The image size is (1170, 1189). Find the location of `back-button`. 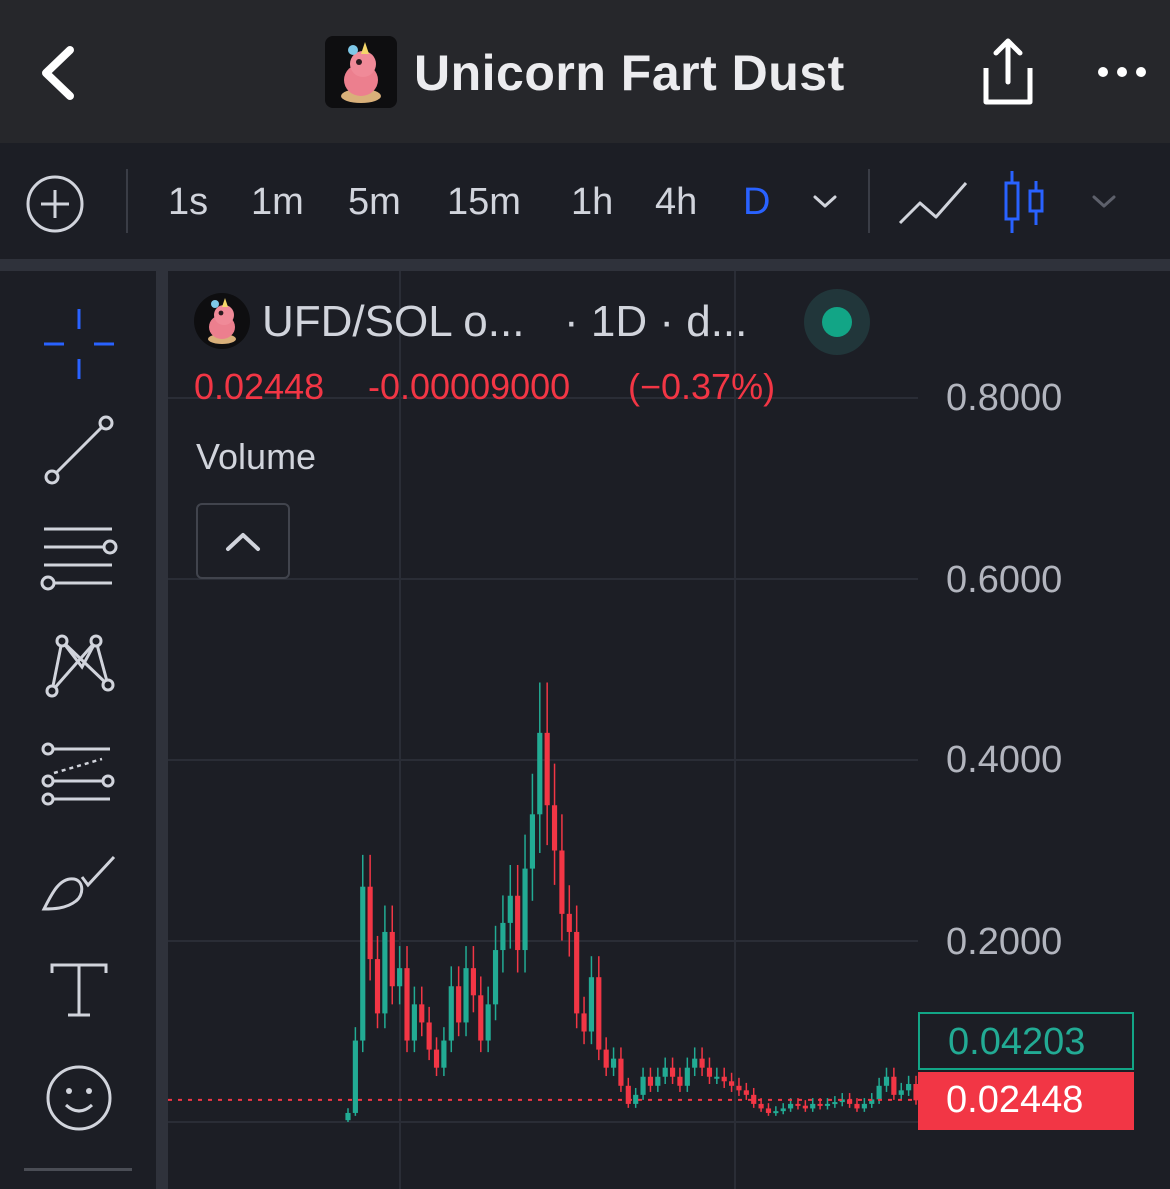

back-button is located at coordinates (62, 73).